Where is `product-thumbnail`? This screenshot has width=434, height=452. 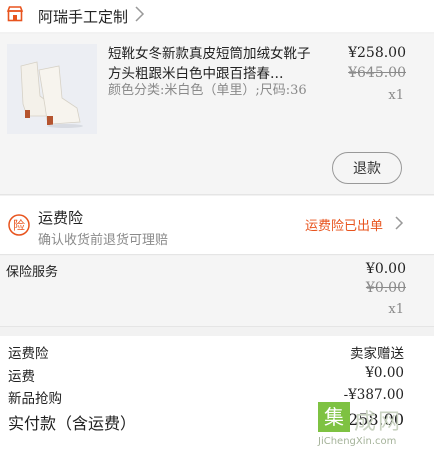 product-thumbnail is located at coordinates (52, 89).